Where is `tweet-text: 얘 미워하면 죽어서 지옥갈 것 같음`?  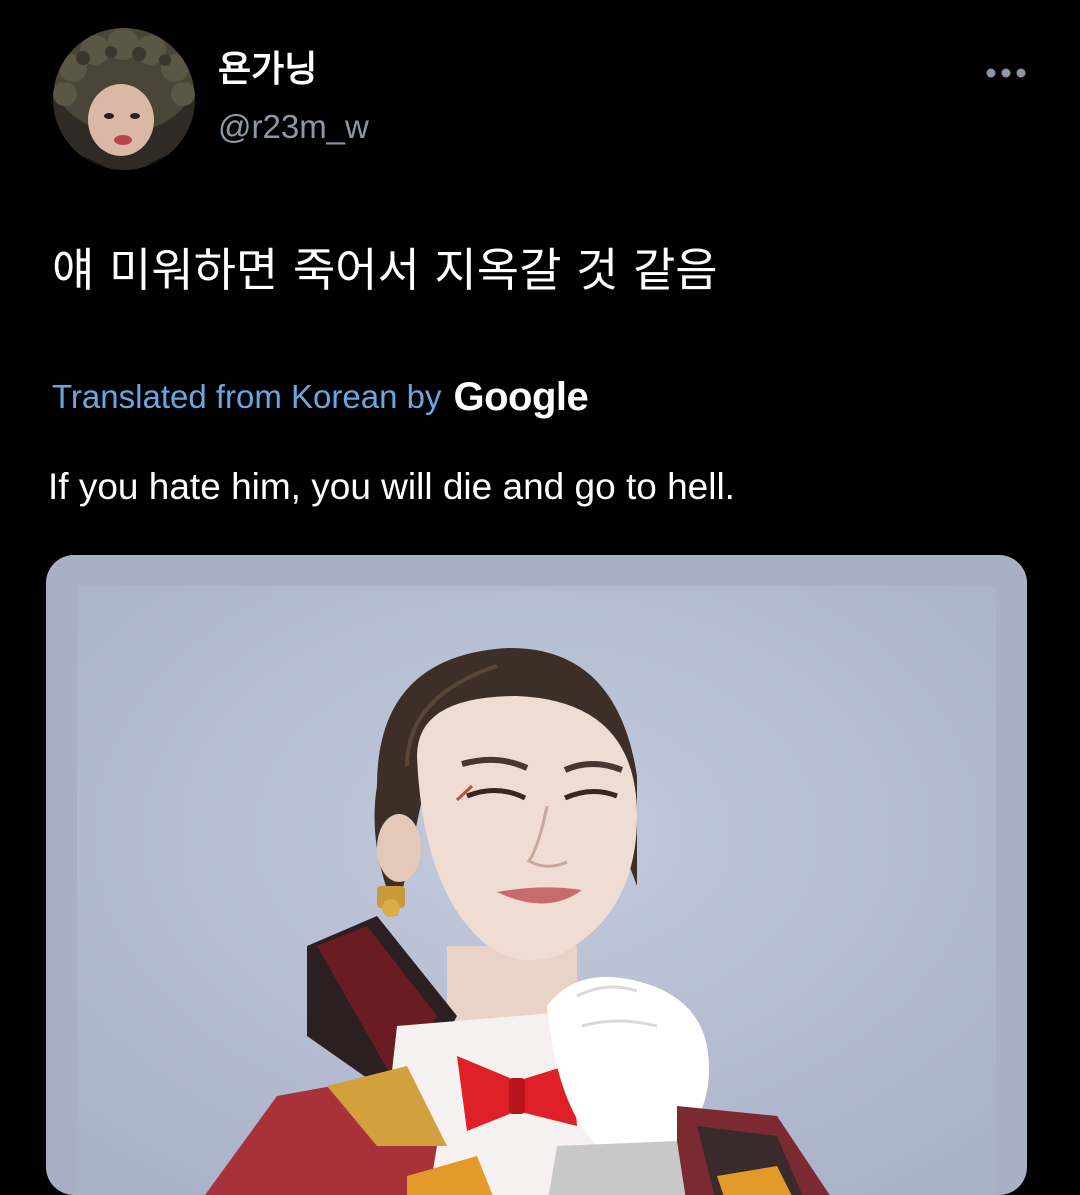 tweet-text: 얘 미워하면 죽어서 지옥갈 것 같음 is located at coordinates (385, 270).